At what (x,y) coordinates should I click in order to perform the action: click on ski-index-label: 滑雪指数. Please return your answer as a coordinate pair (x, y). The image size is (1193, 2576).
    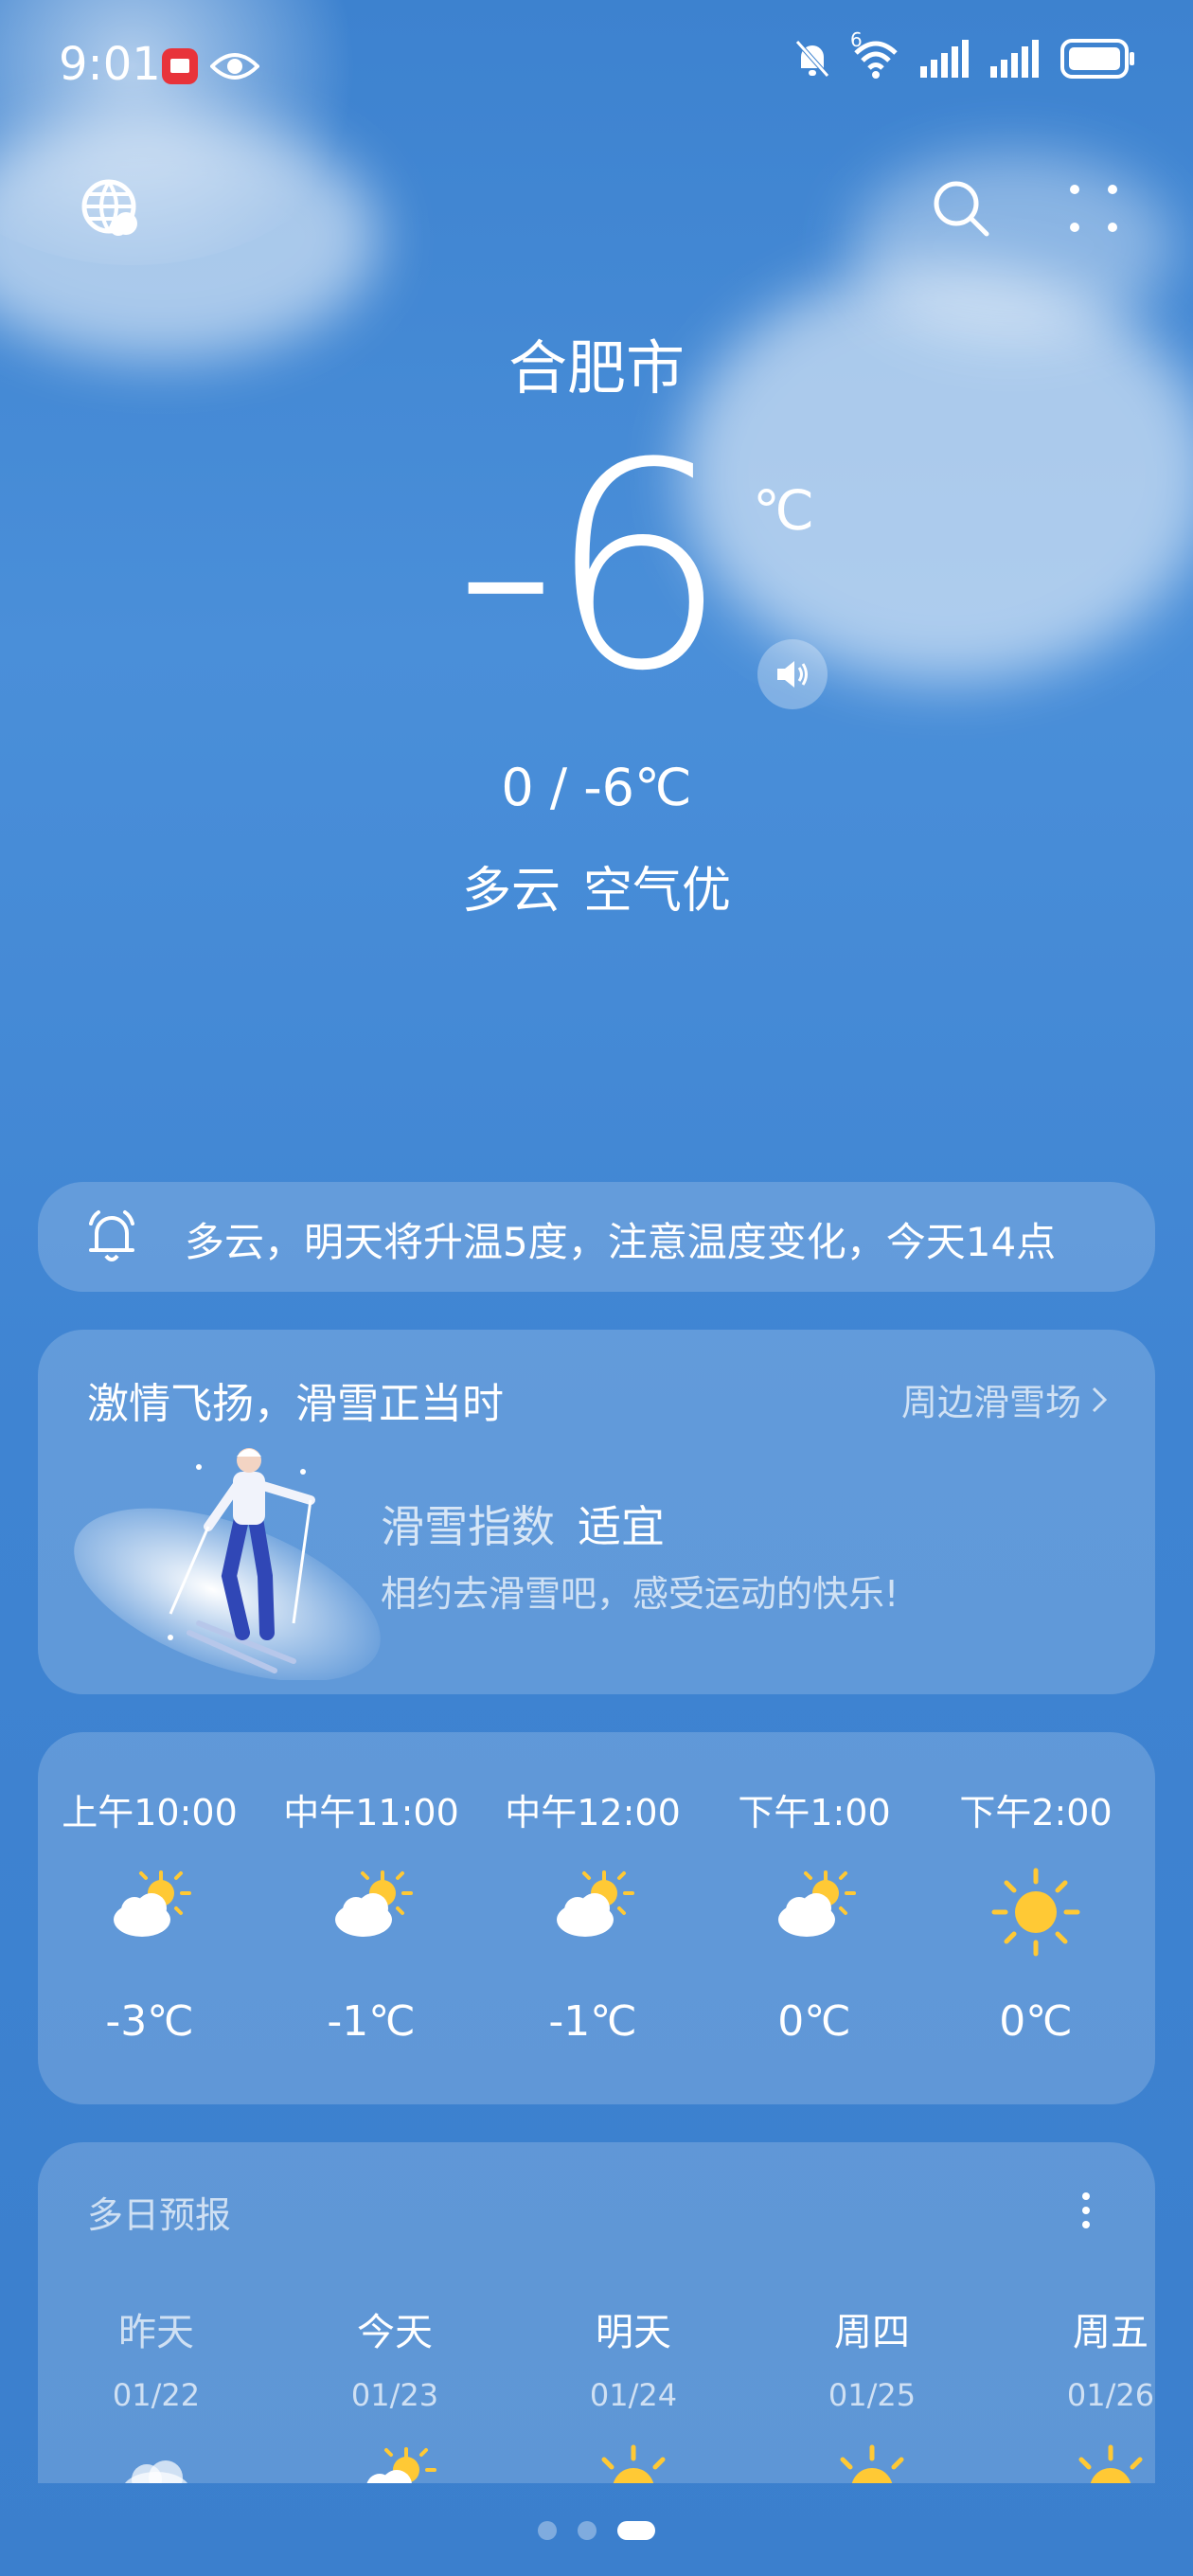
    Looking at the image, I should click on (468, 1526).